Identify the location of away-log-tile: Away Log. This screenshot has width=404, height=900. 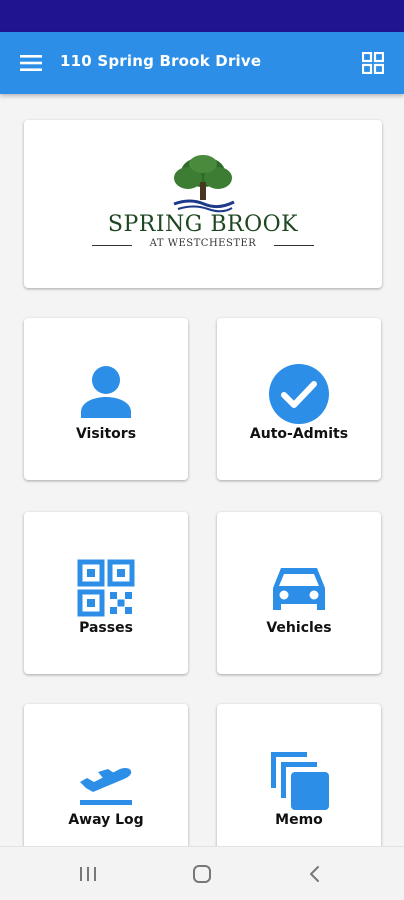
(106, 785).